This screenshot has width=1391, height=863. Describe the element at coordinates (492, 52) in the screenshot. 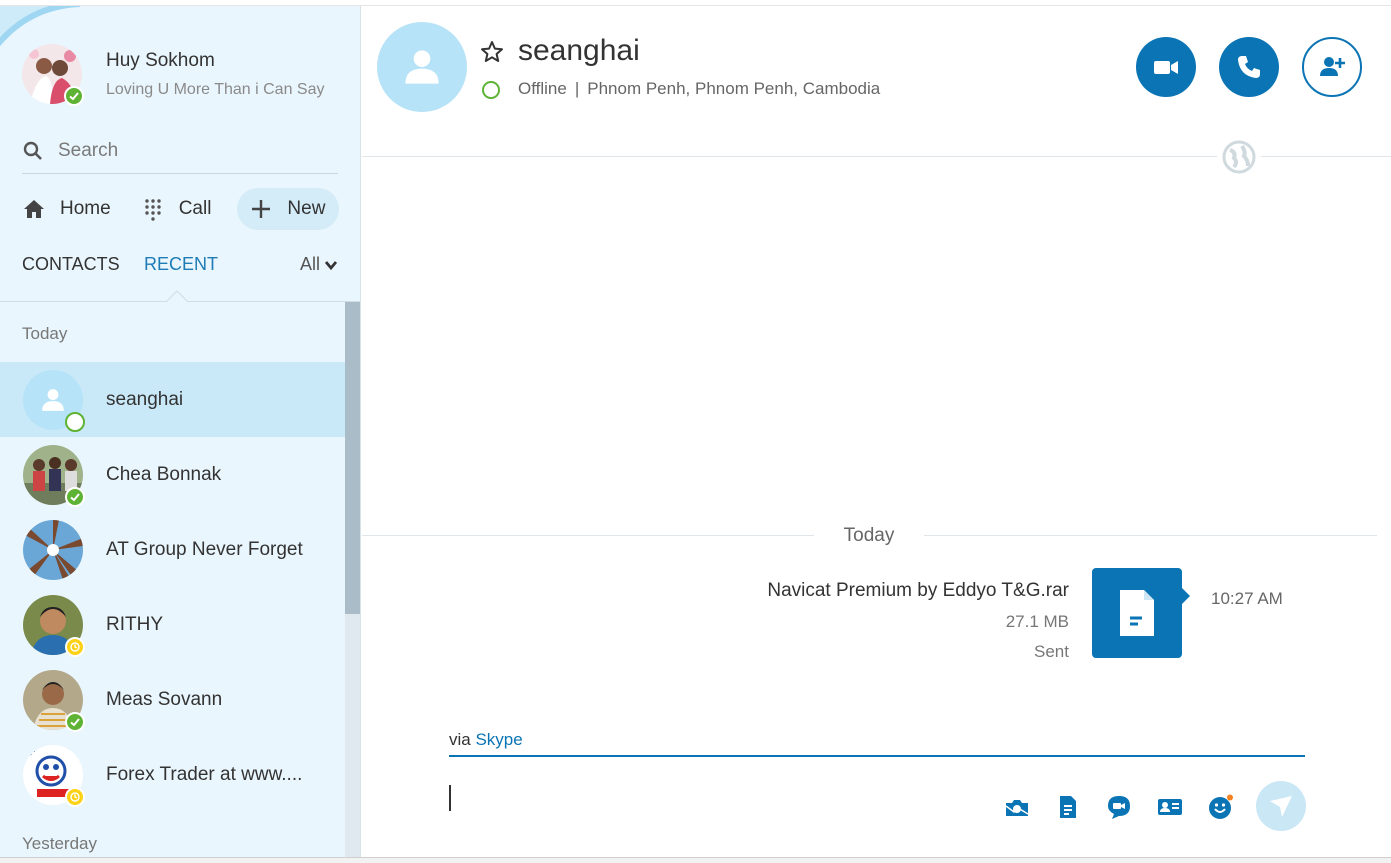

I see `favorite-star-icon` at that location.